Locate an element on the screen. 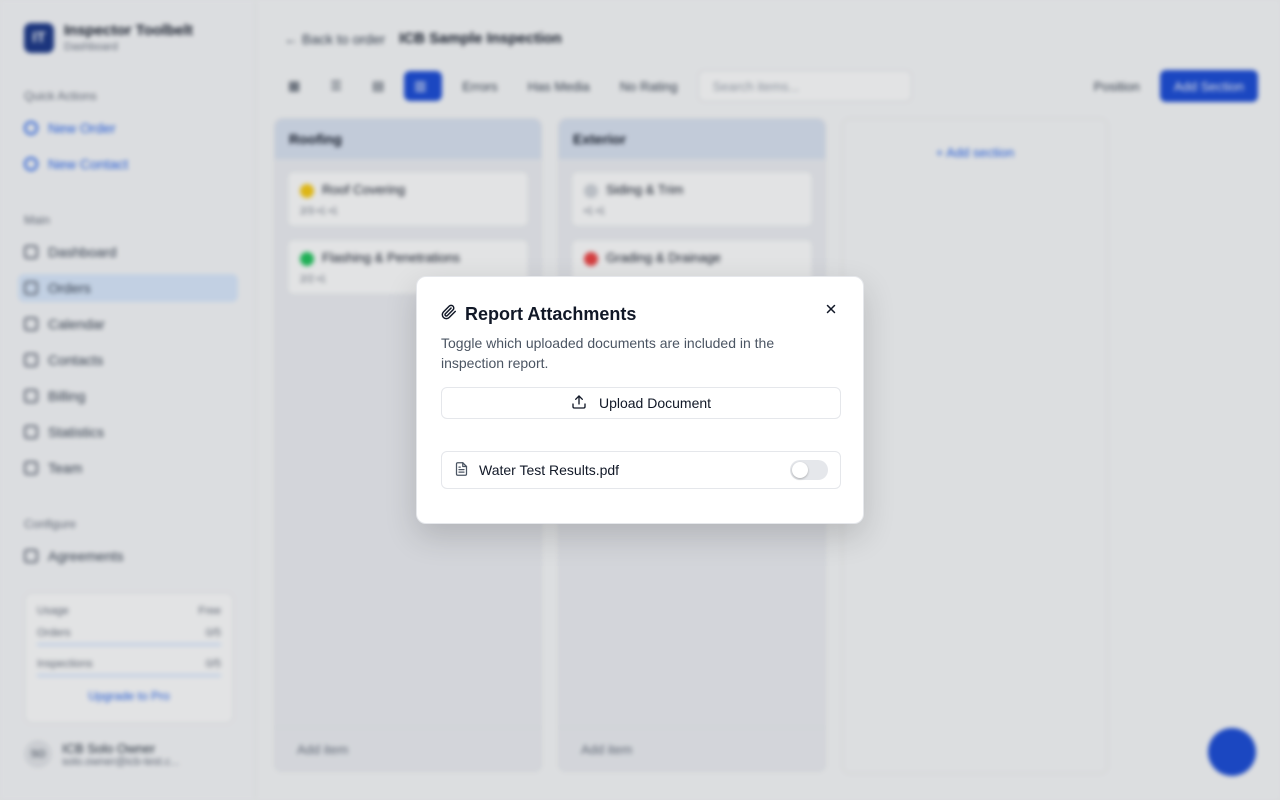 This screenshot has height=800, width=1280. upload-document-button: Upload Document is located at coordinates (641, 403).